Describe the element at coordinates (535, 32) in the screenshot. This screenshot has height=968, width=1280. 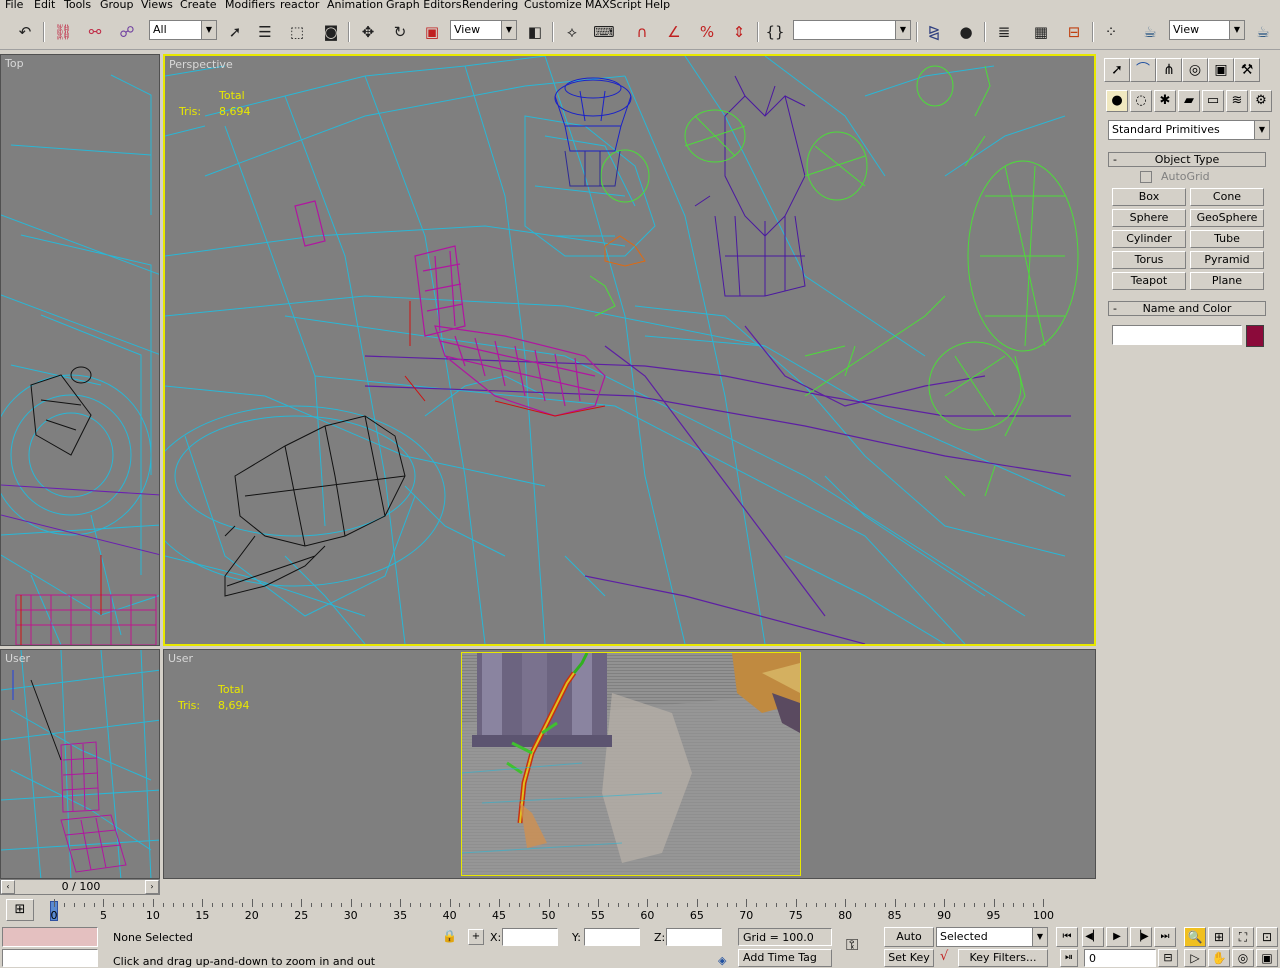
I see `pivot-center-icon: ◧` at that location.